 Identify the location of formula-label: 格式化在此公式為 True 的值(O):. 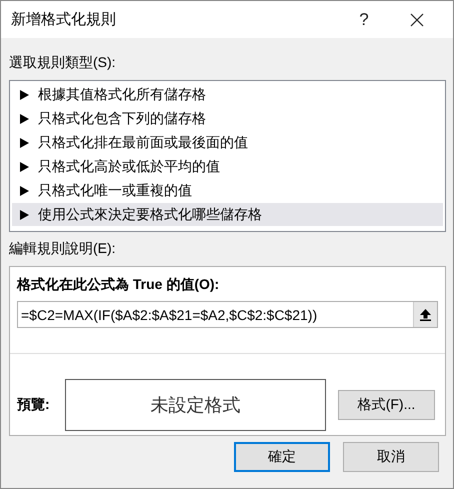
(118, 285).